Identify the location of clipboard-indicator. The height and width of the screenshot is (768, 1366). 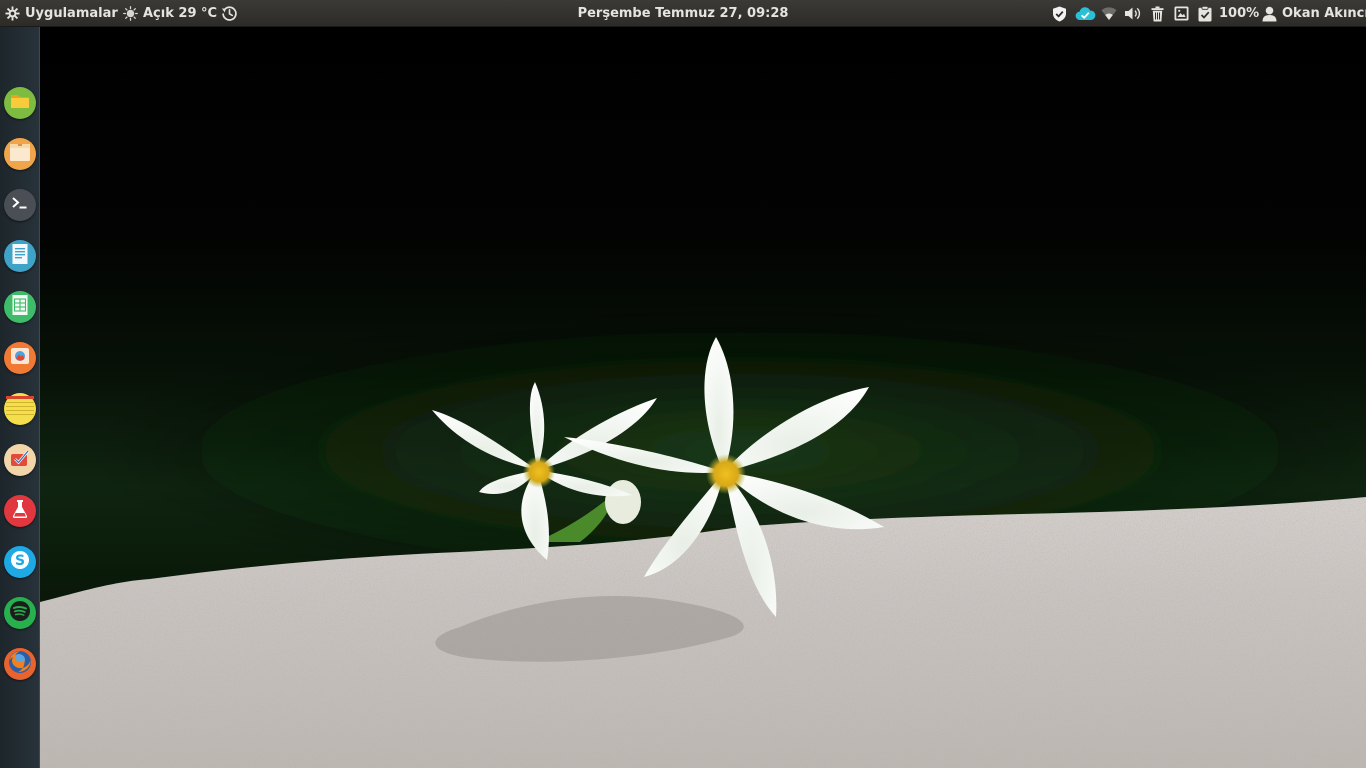
(1205, 13).